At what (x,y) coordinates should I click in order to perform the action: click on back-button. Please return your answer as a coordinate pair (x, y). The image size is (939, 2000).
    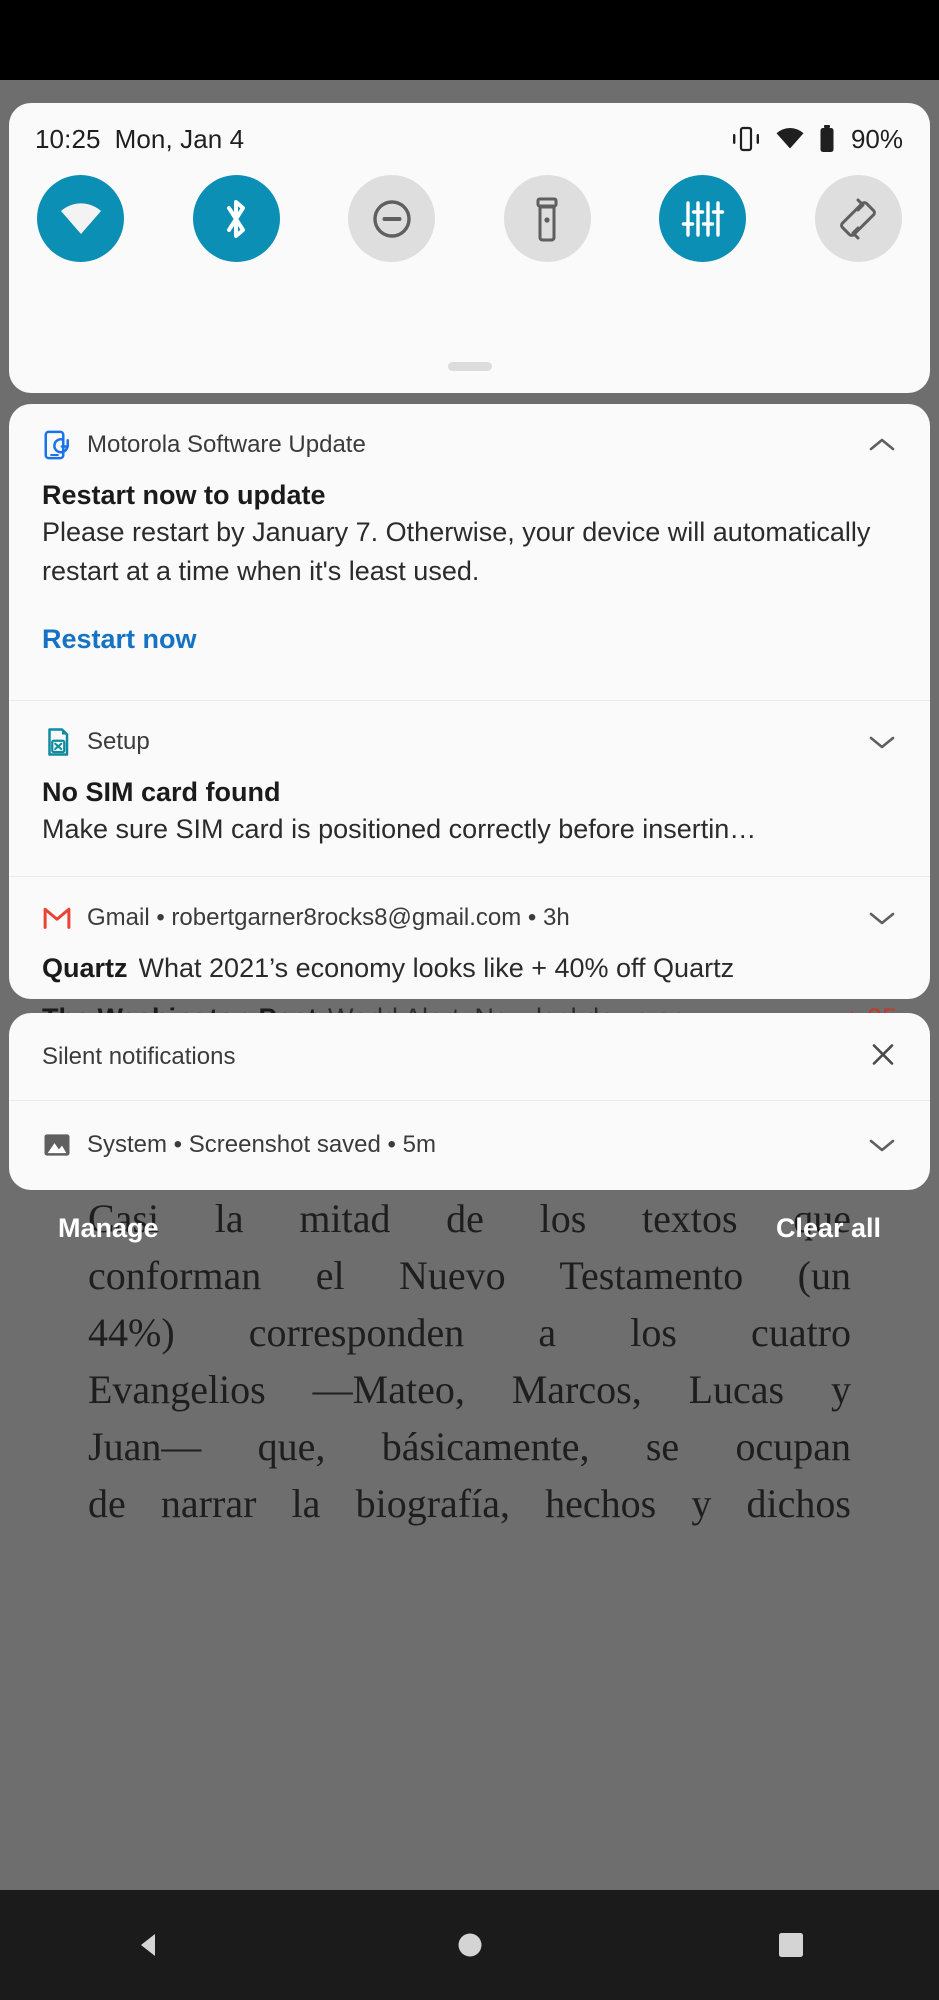
    Looking at the image, I should click on (149, 1945).